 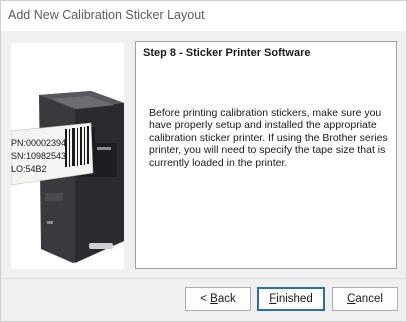 I want to click on finished-button: Finished, so click(x=291, y=299).